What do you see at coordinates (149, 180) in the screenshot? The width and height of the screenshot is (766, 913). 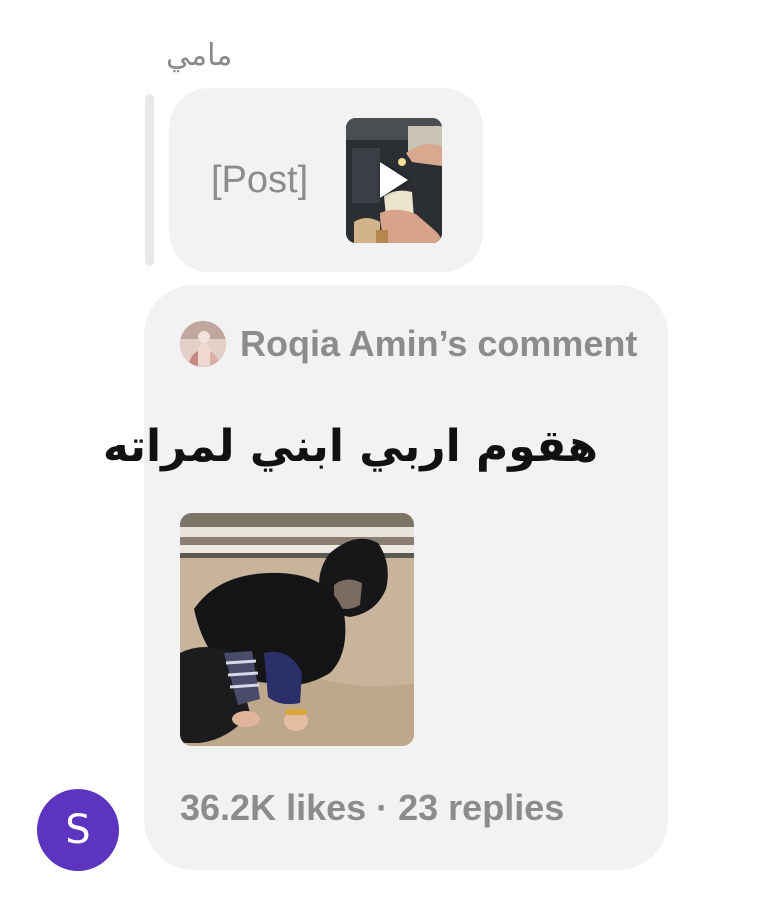 I see `reply-indicator-bar` at bounding box center [149, 180].